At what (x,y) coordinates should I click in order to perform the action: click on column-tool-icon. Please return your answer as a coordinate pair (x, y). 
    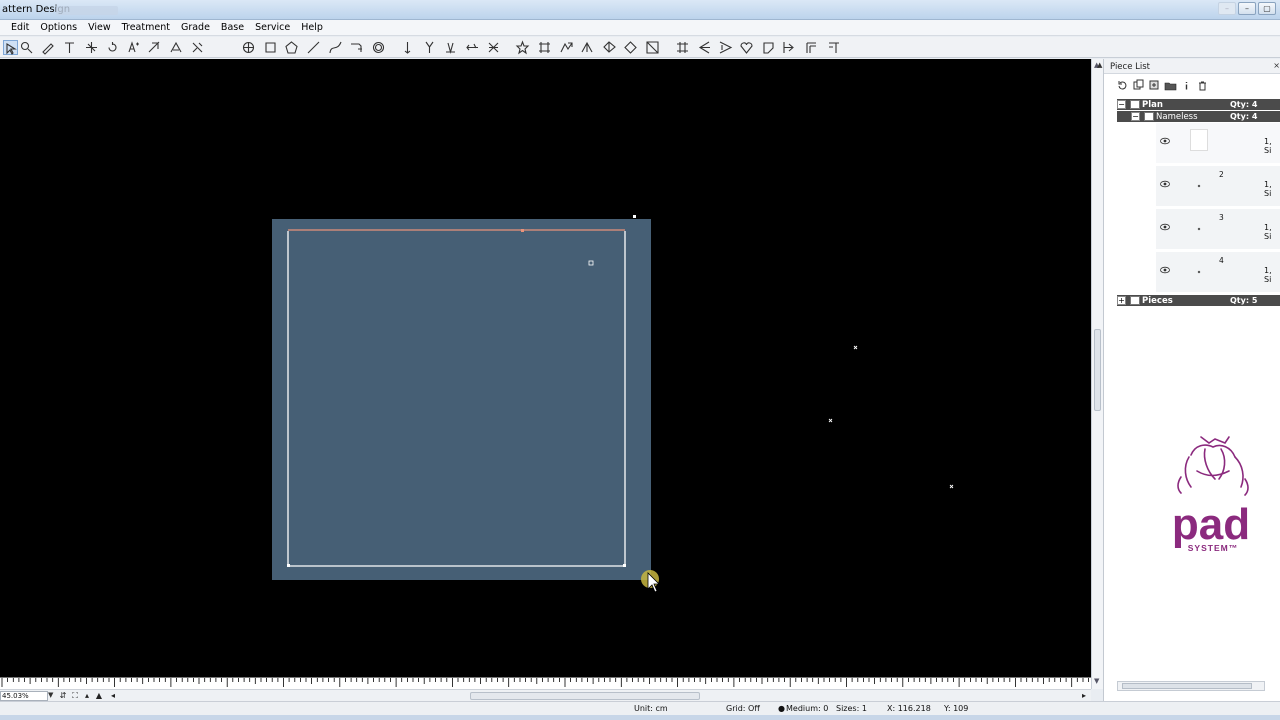
    Looking at the image, I should click on (544, 47).